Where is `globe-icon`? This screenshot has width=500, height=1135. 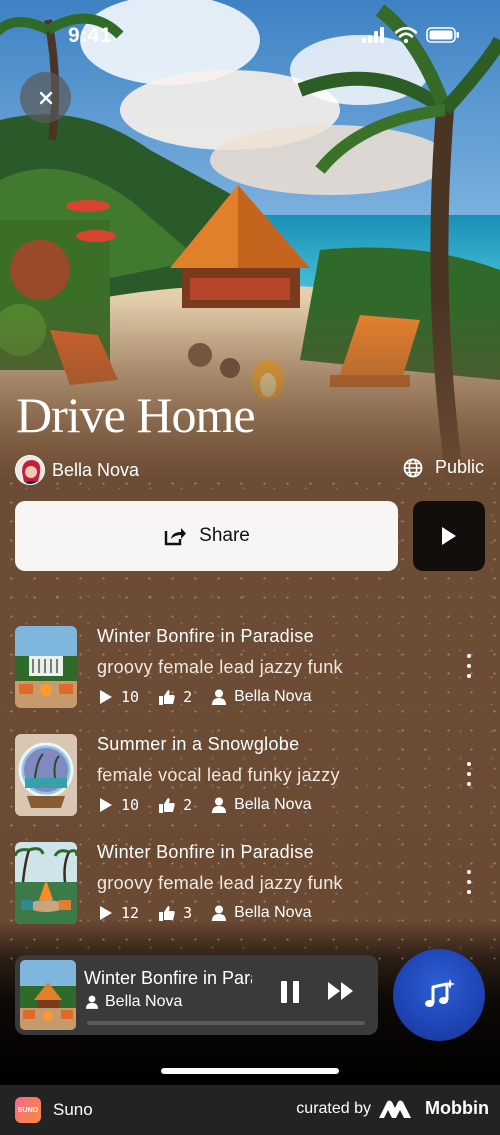
globe-icon is located at coordinates (413, 467).